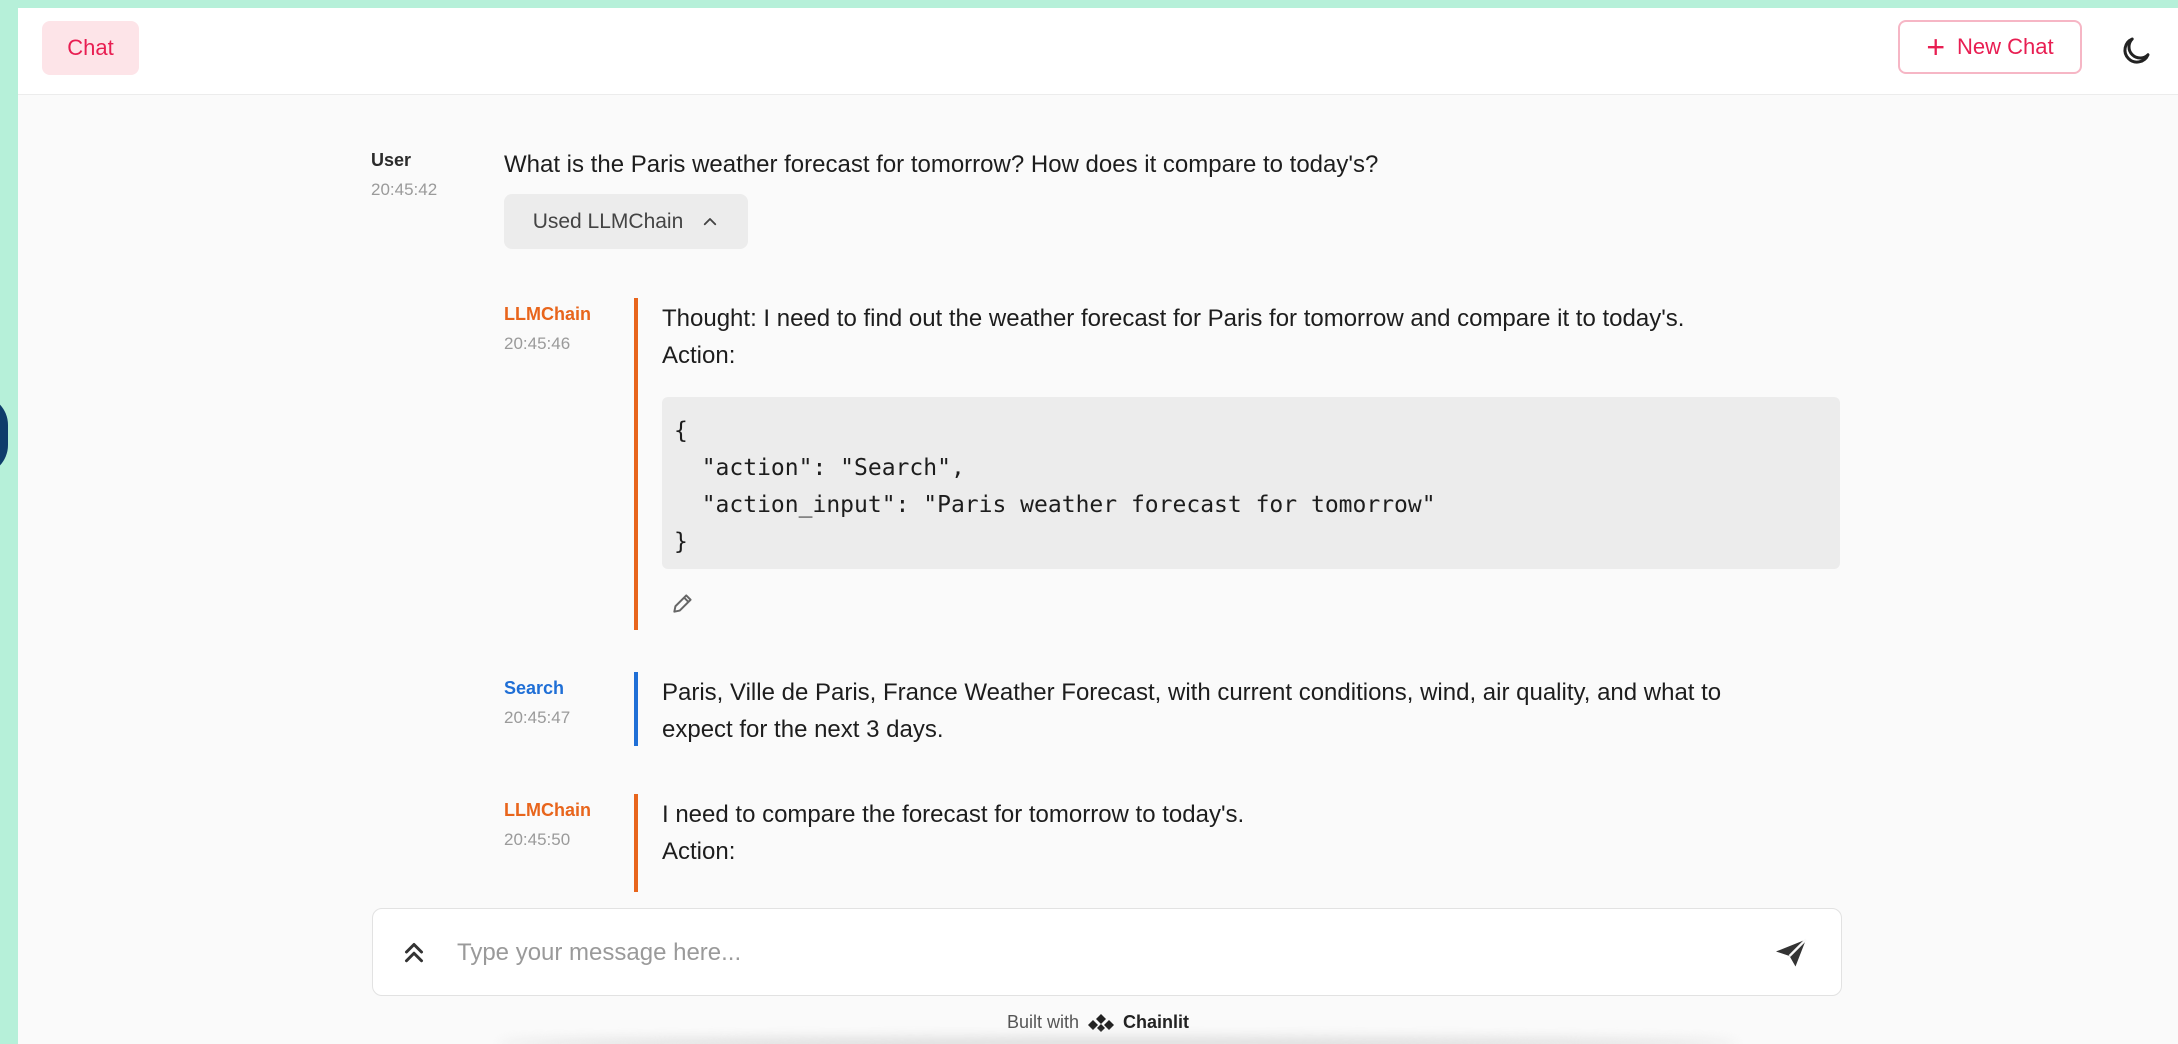 The height and width of the screenshot is (1044, 2178). I want to click on top-bar: Chat + New Chat, so click(1098, 51).